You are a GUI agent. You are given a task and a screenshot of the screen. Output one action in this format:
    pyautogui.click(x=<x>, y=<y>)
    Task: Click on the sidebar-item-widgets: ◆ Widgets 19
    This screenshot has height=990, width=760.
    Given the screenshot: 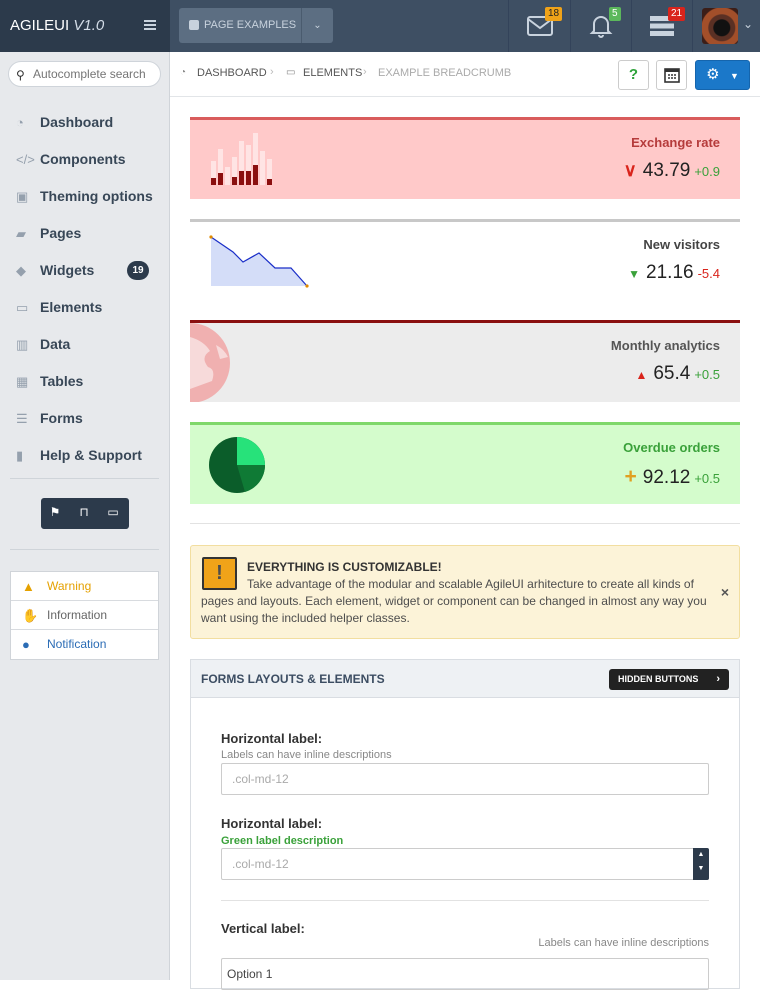 What is the action you would take?
    pyautogui.click(x=85, y=270)
    